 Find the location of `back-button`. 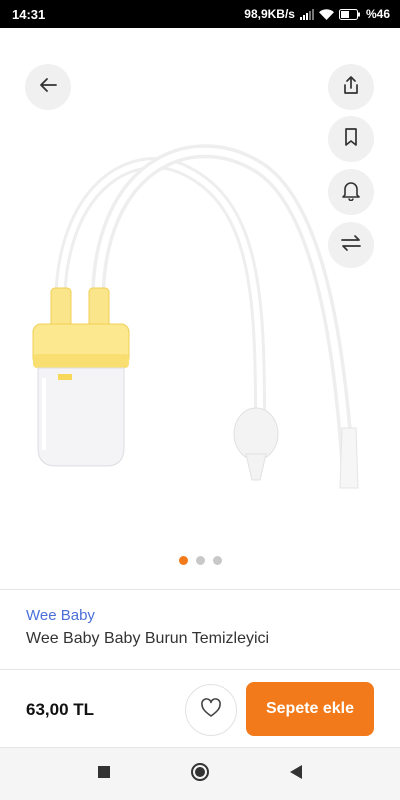

back-button is located at coordinates (48, 87).